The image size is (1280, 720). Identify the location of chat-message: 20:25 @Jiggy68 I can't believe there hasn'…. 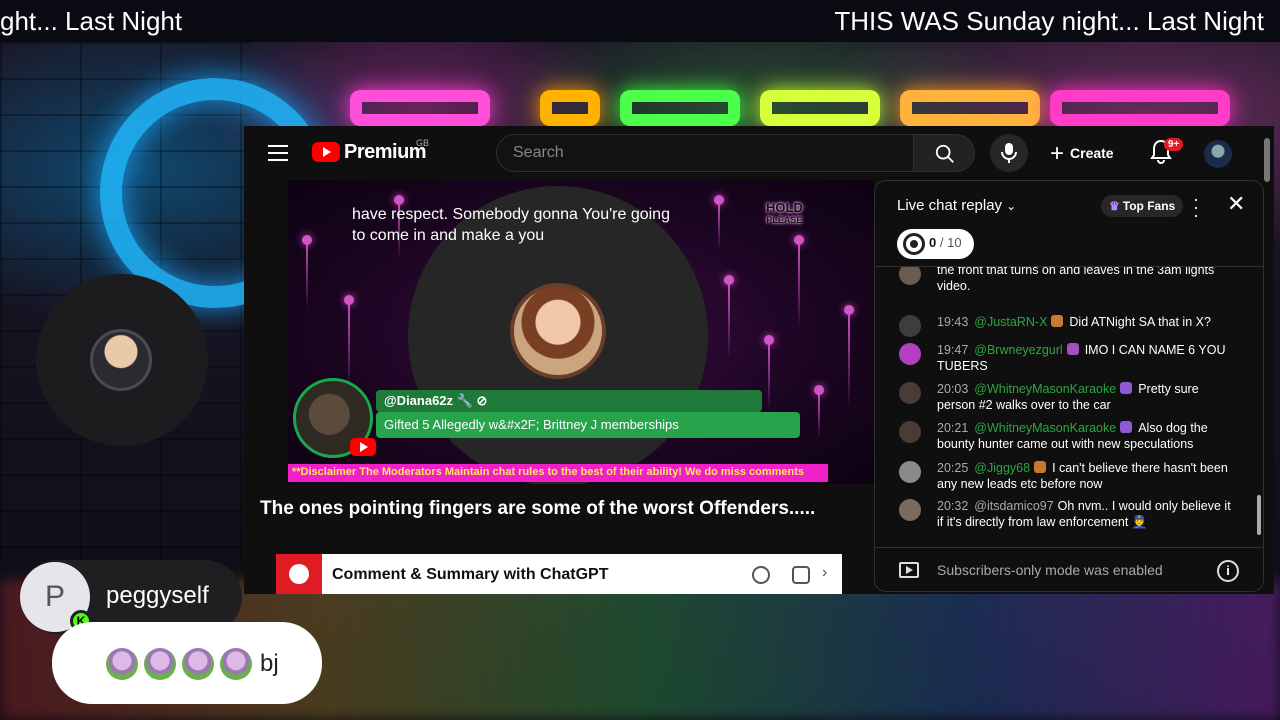
(1069, 476).